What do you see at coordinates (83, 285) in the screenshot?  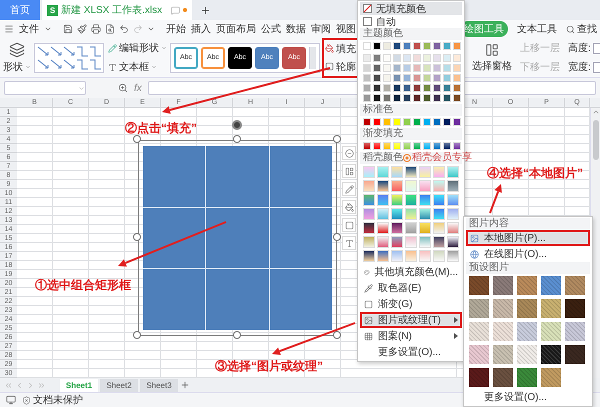 I see `annotation-text: ①选中组合矩形框` at bounding box center [83, 285].